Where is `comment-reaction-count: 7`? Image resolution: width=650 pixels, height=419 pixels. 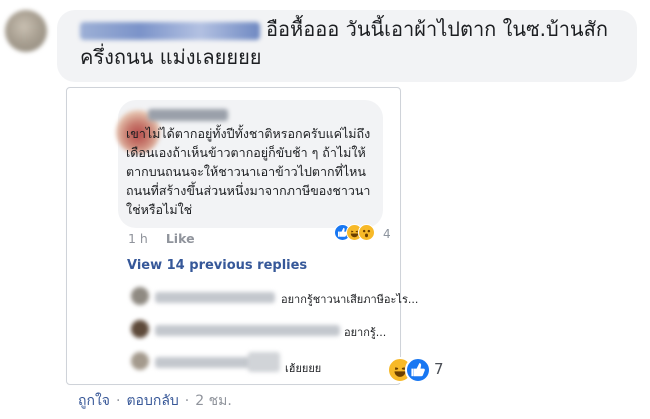 comment-reaction-count: 7 is located at coordinates (439, 369).